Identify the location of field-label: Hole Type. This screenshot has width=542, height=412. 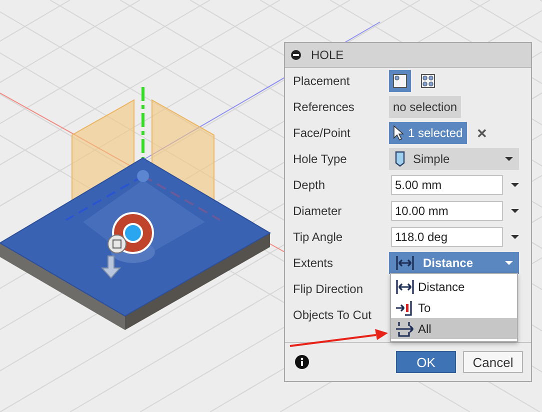
(320, 159).